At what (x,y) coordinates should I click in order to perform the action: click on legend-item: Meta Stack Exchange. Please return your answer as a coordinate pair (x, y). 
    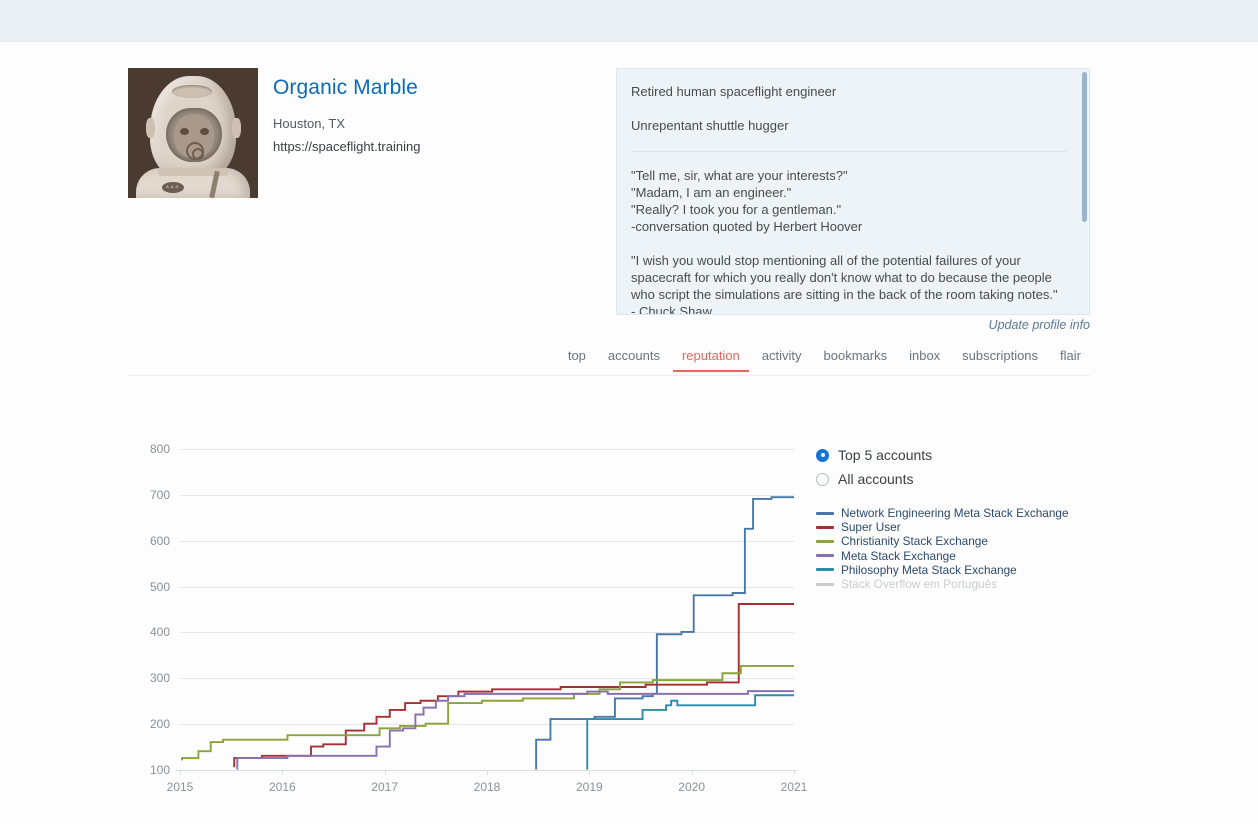
    Looking at the image, I should click on (953, 556).